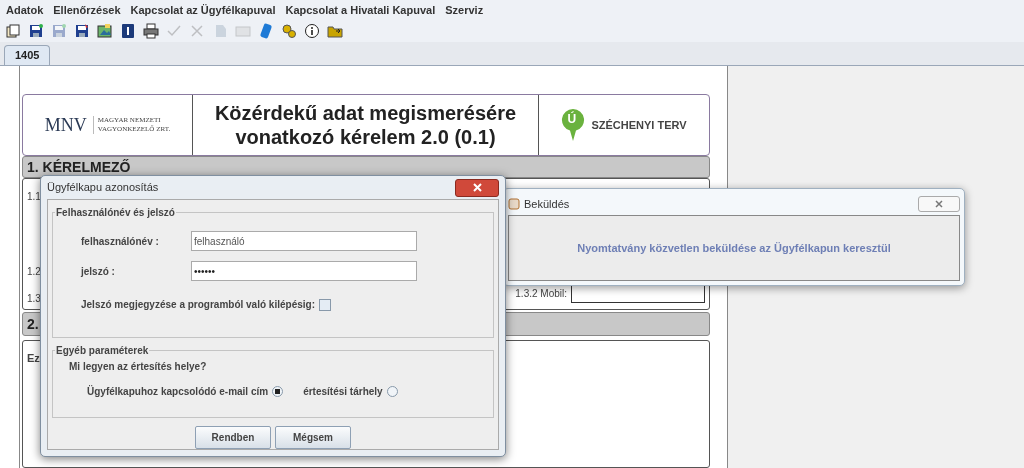 The image size is (1024, 468). Describe the element at coordinates (366, 167) in the screenshot. I see `section-header: 1. KÉRELMEZŐ` at that location.